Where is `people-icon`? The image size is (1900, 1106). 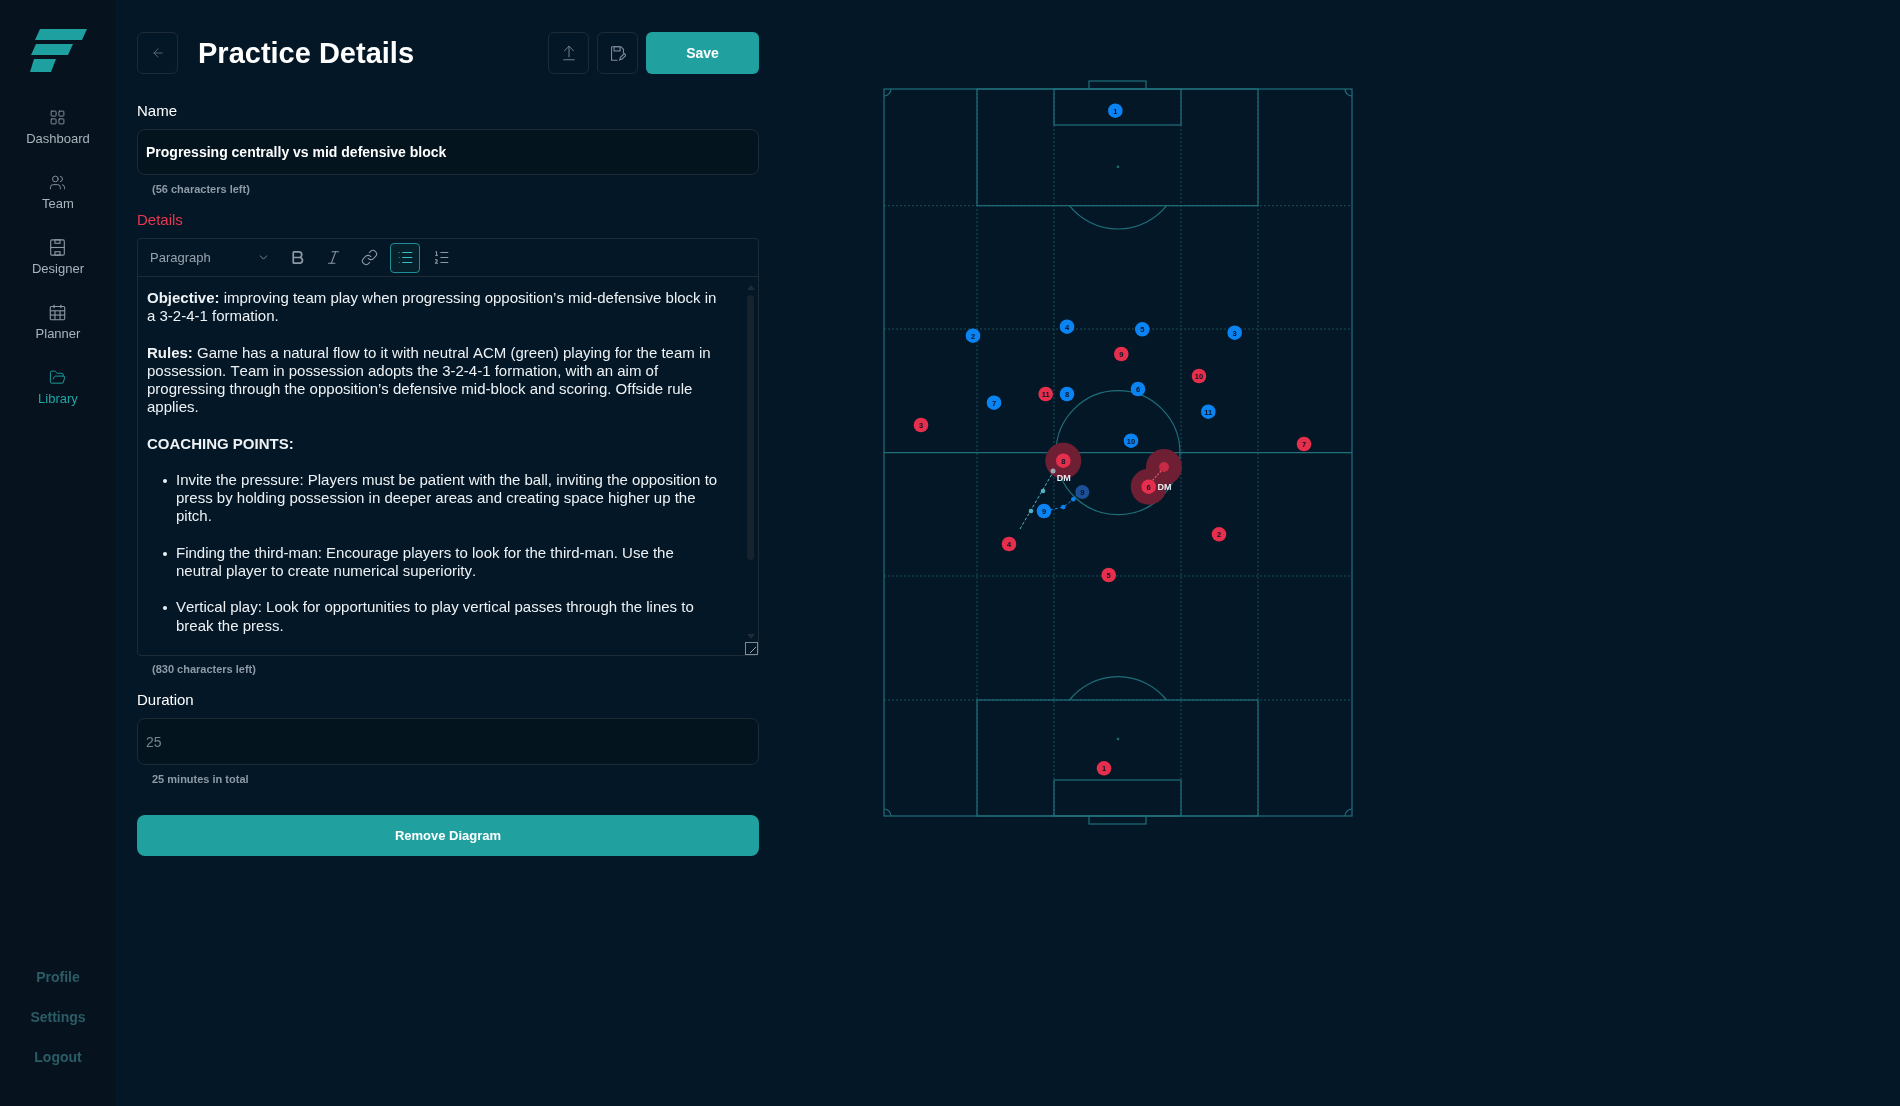
people-icon is located at coordinates (58, 182).